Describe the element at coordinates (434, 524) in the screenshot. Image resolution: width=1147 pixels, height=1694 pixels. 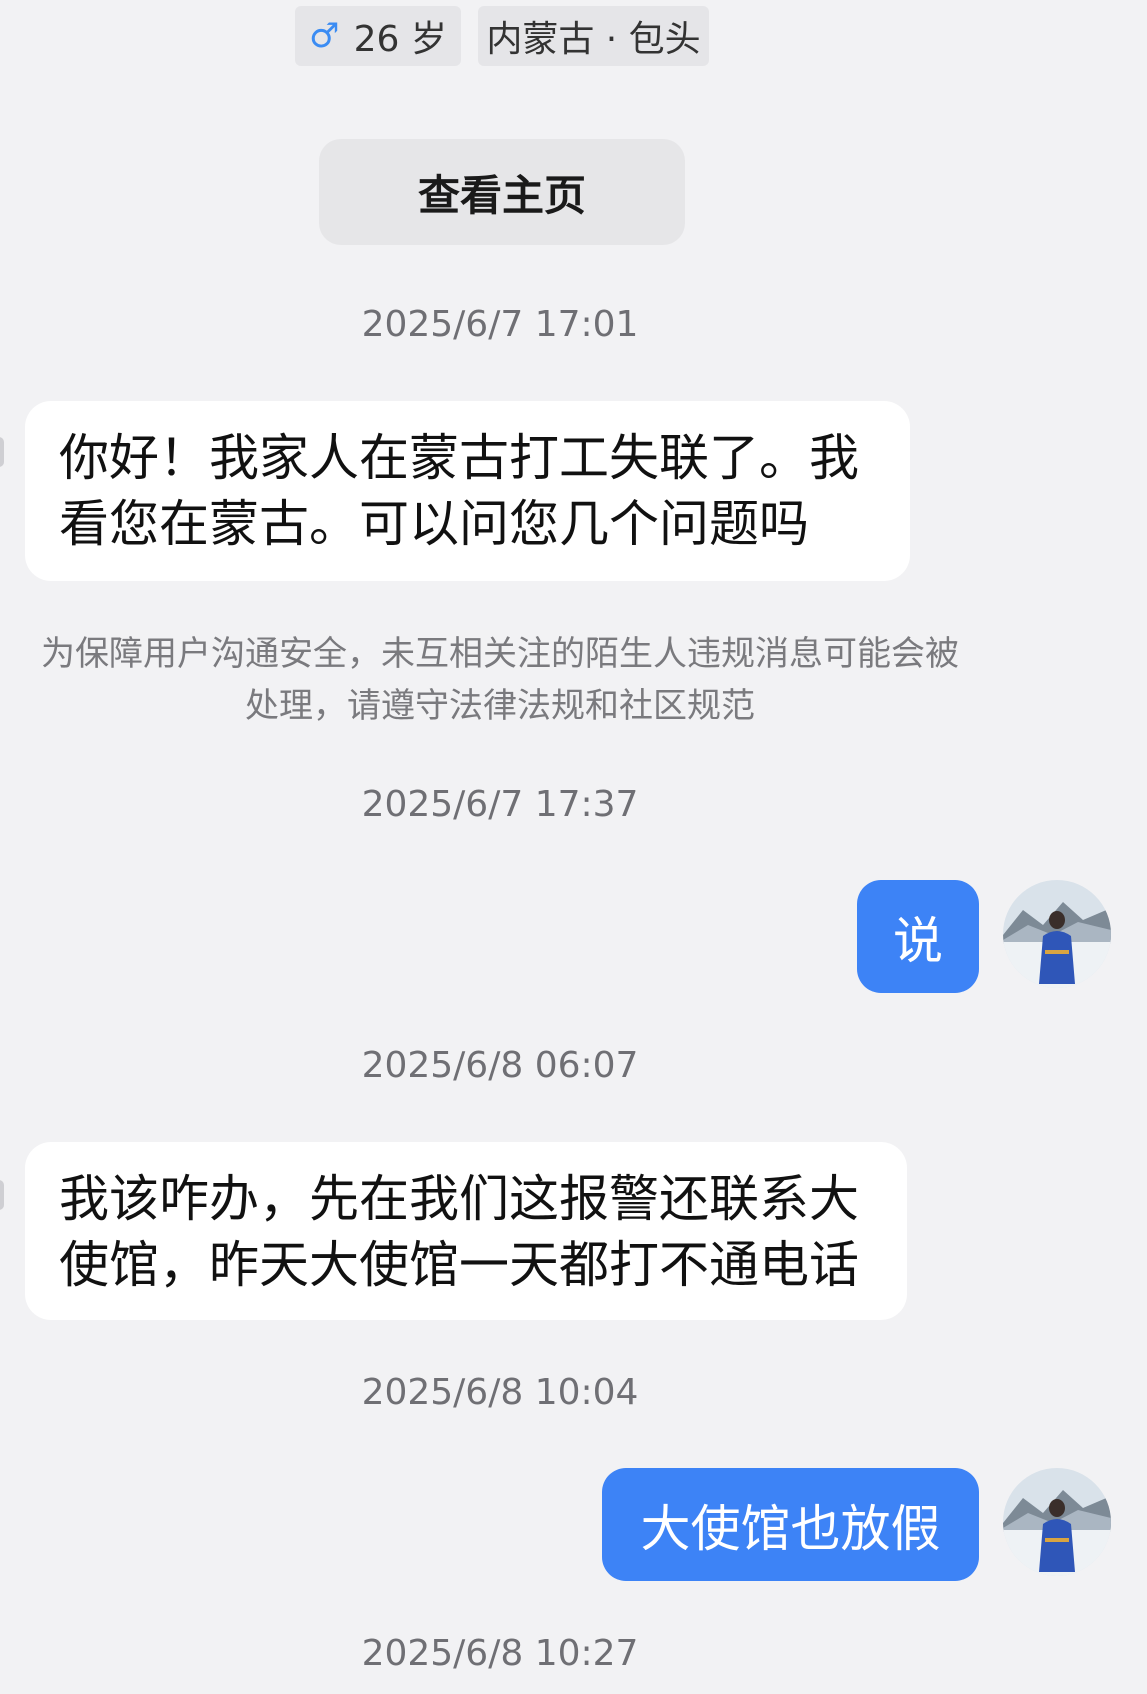
I see `message-line: 看您在蒙古。可以问您几个问题吗` at that location.